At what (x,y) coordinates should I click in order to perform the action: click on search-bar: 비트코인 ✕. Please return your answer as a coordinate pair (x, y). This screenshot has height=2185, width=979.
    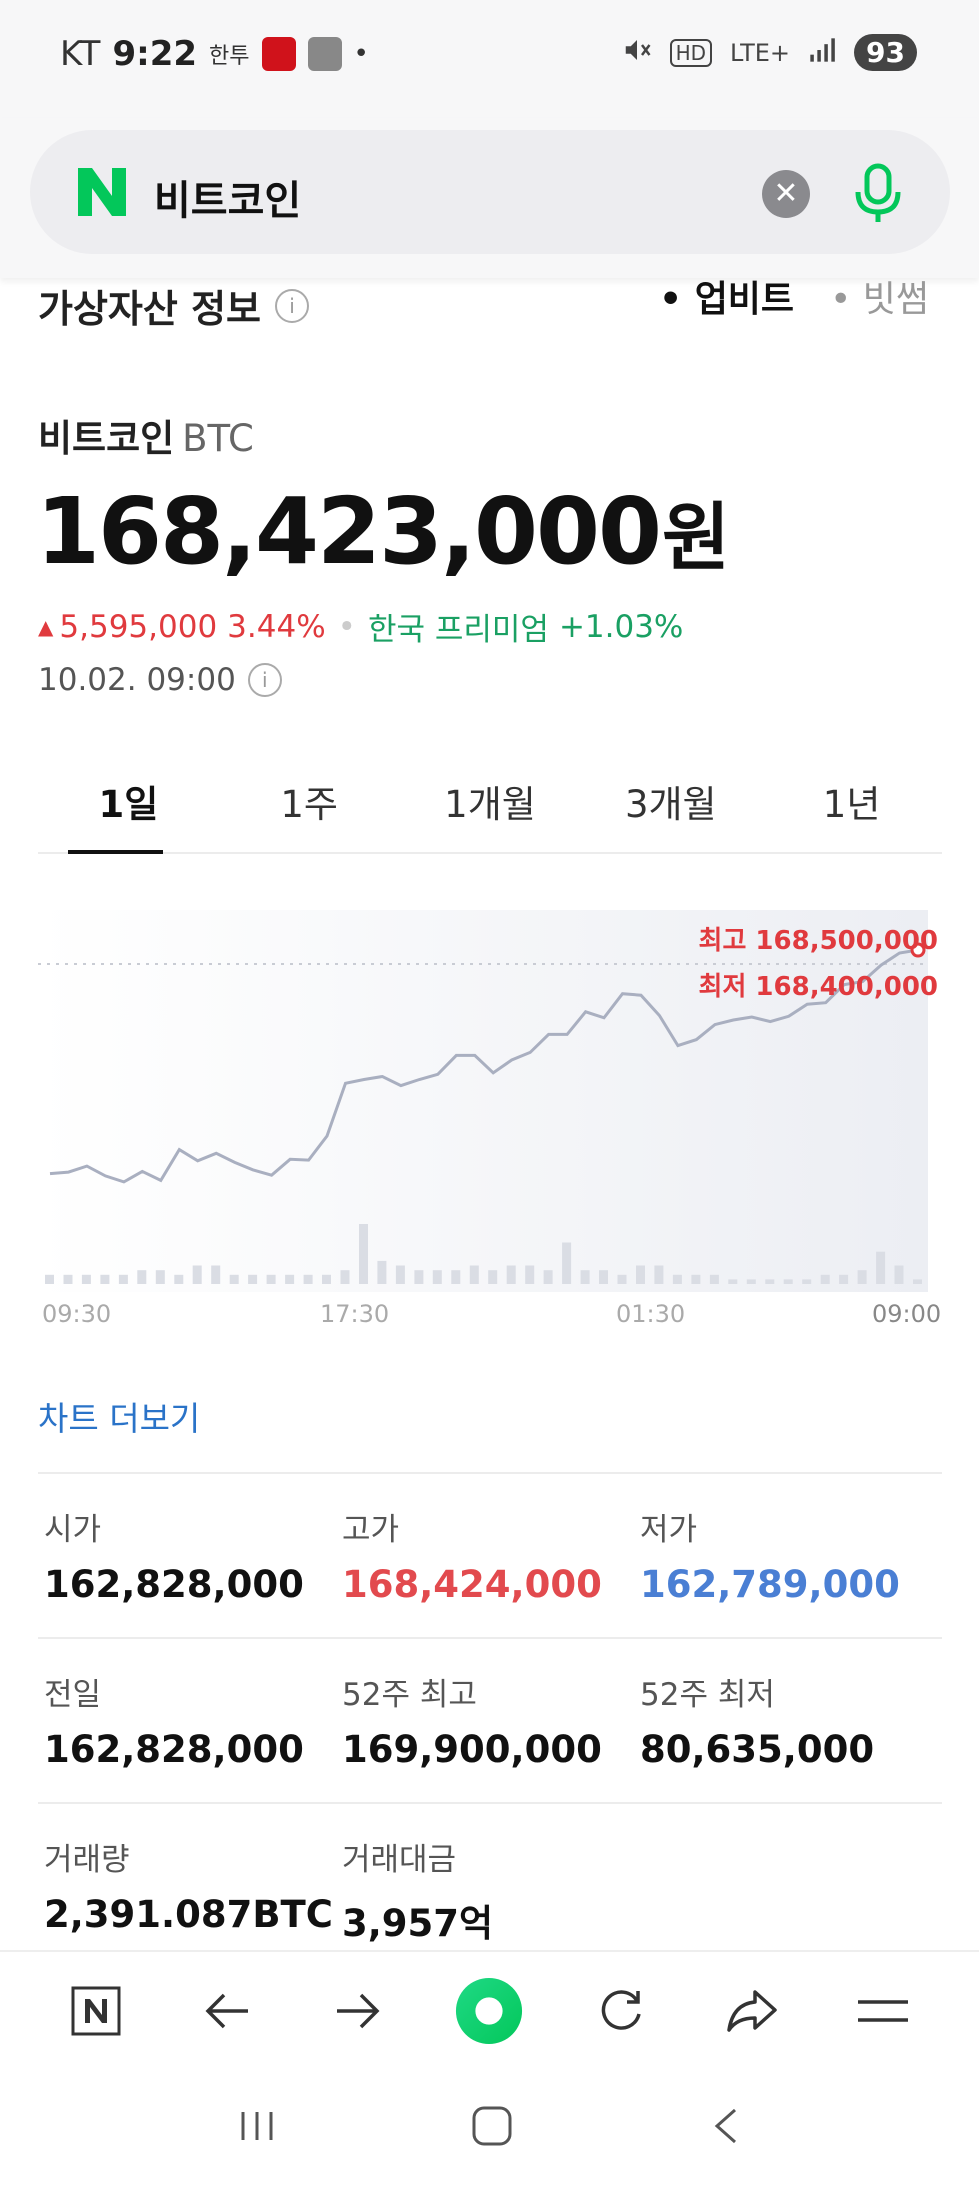
    Looking at the image, I should click on (490, 192).